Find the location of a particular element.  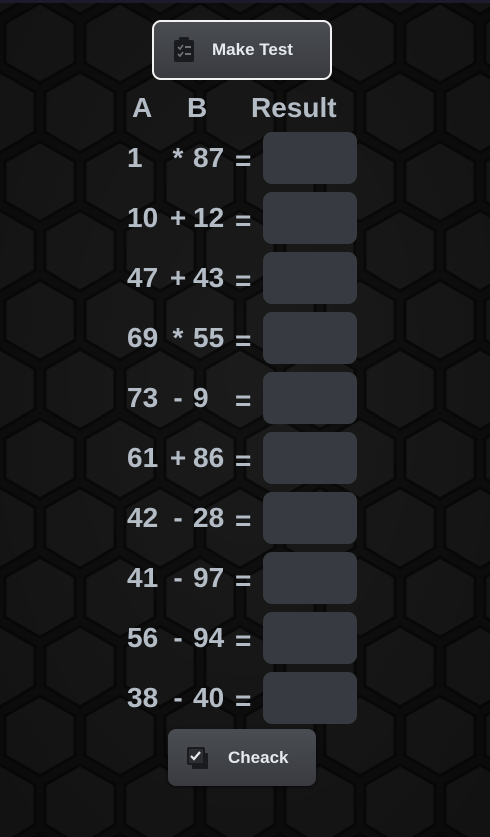

problem-row: 41-97 = is located at coordinates (245, 582).